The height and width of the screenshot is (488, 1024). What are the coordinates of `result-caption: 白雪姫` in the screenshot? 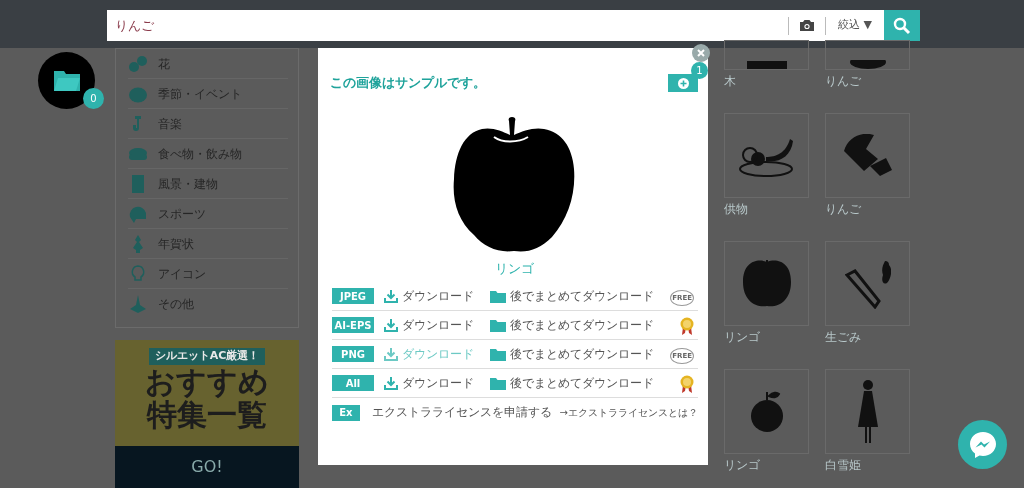 It's located at (867, 471).